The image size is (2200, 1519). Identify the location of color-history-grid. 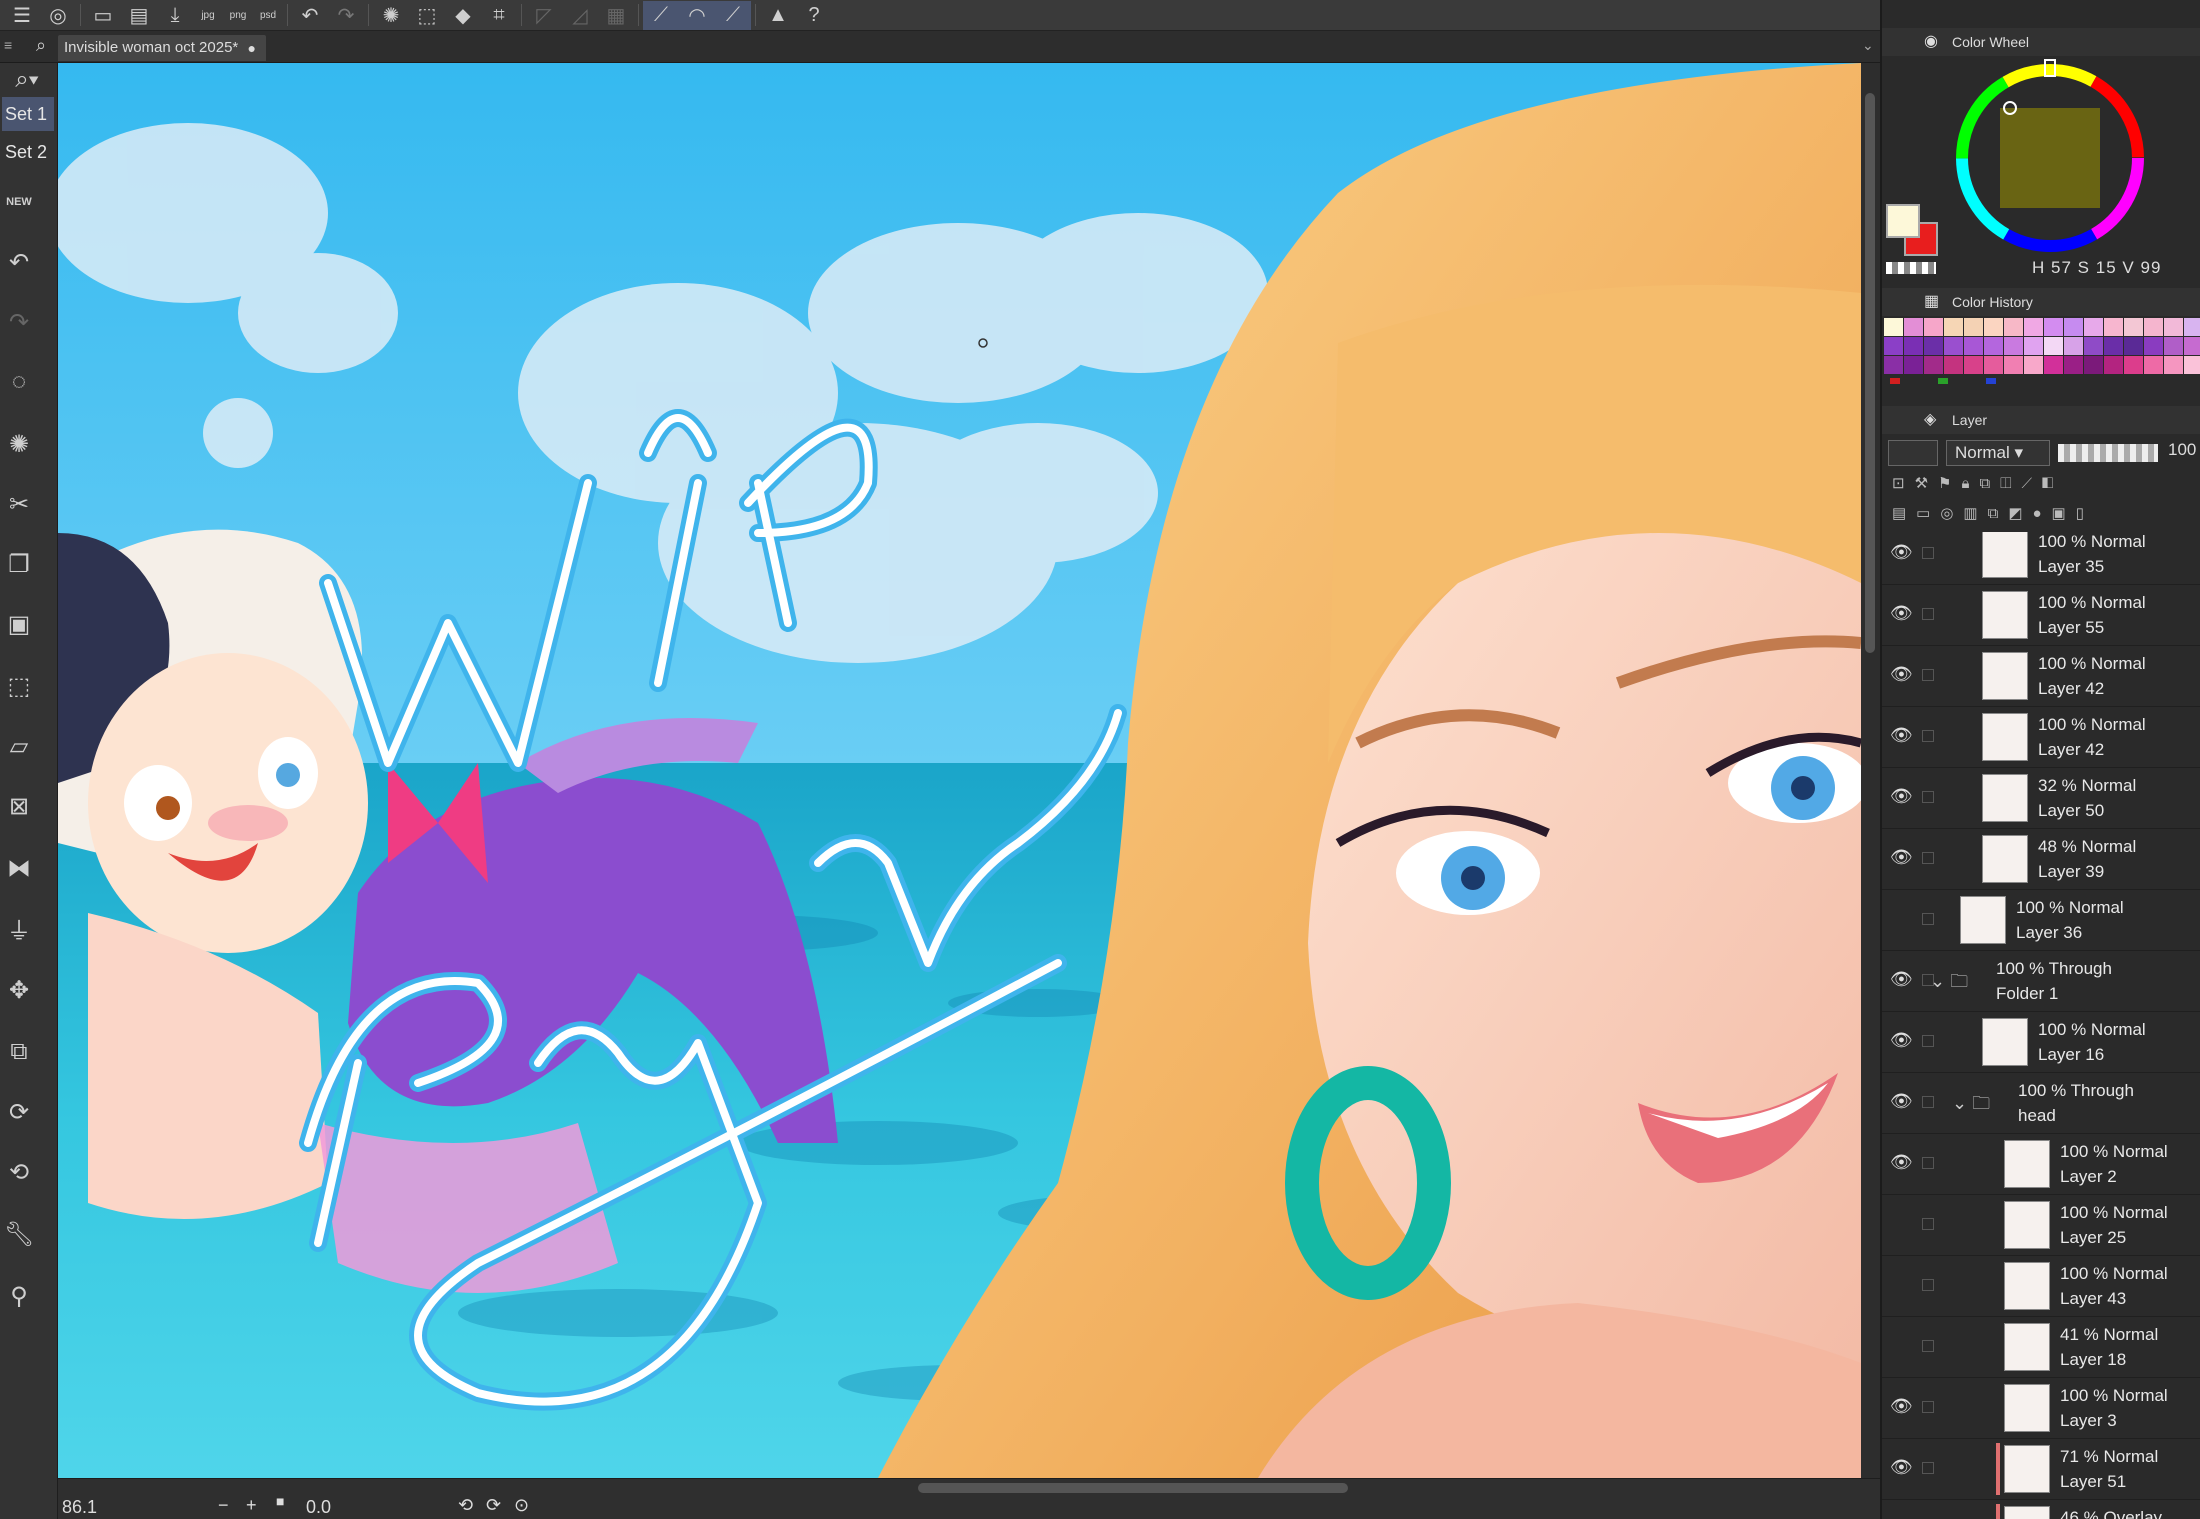
(2042, 351).